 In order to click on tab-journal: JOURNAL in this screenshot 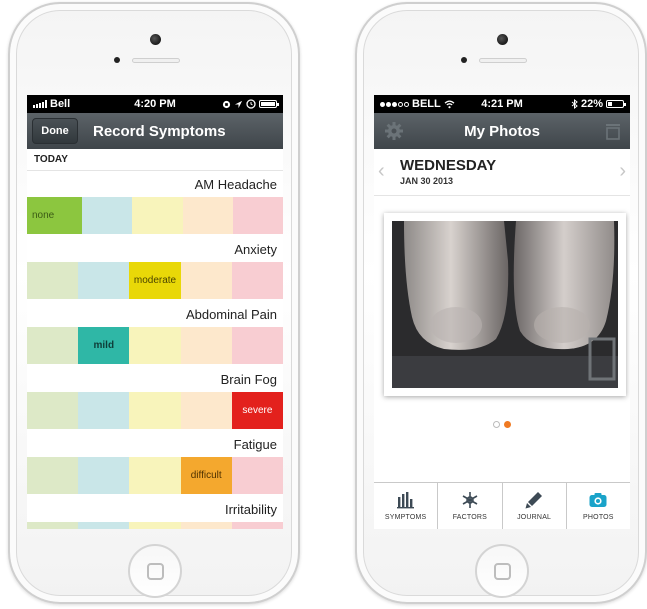, I will do `click(535, 506)`.